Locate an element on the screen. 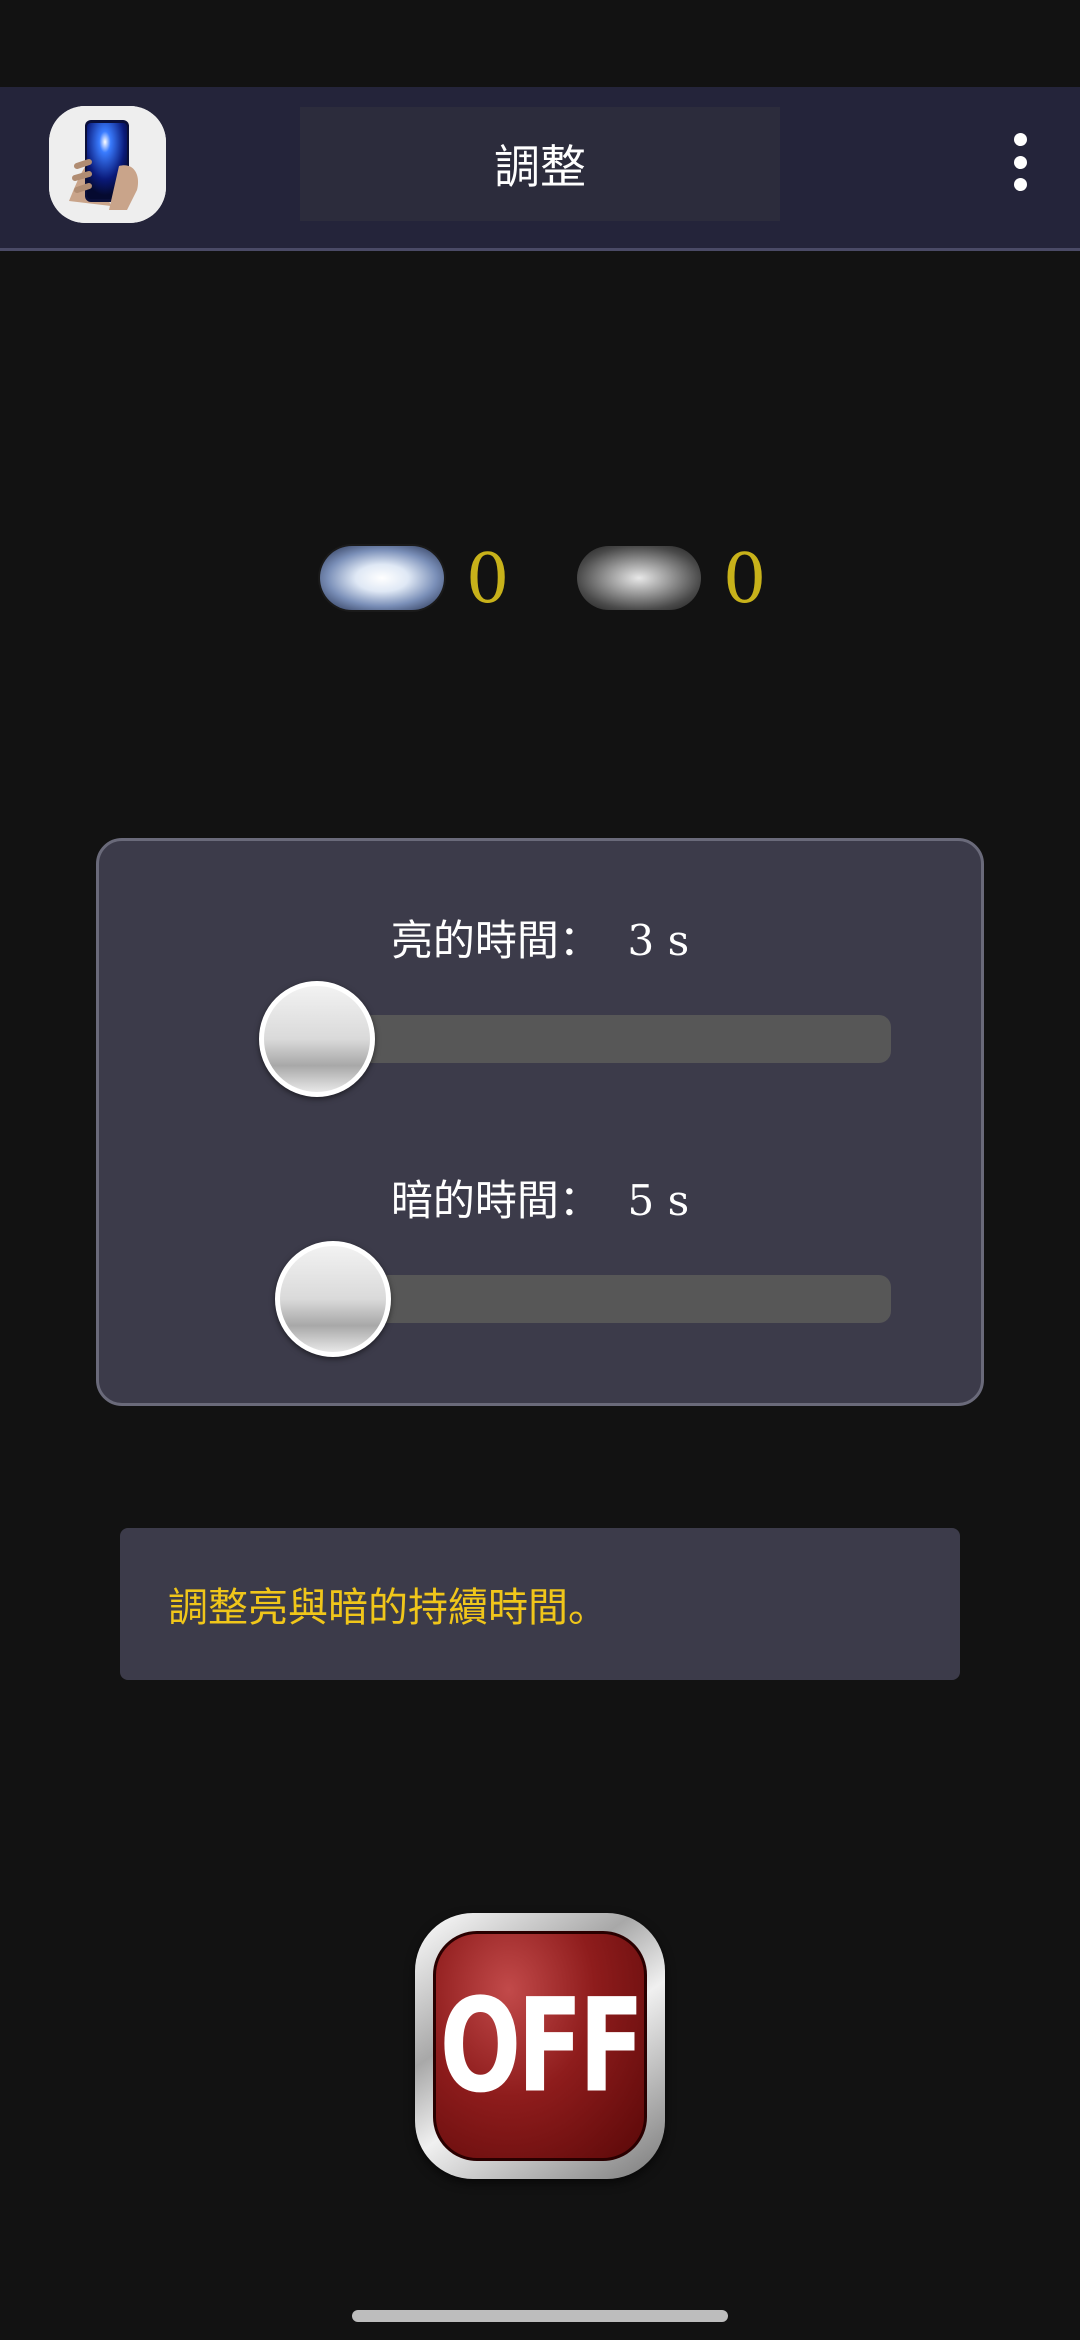 This screenshot has height=2340, width=1080. more-vert-icon is located at coordinates (1020, 162).